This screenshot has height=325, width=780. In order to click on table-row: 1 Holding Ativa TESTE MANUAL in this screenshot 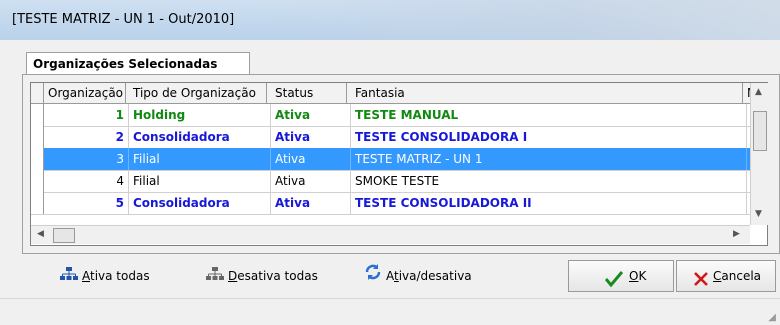, I will do `click(390, 115)`.